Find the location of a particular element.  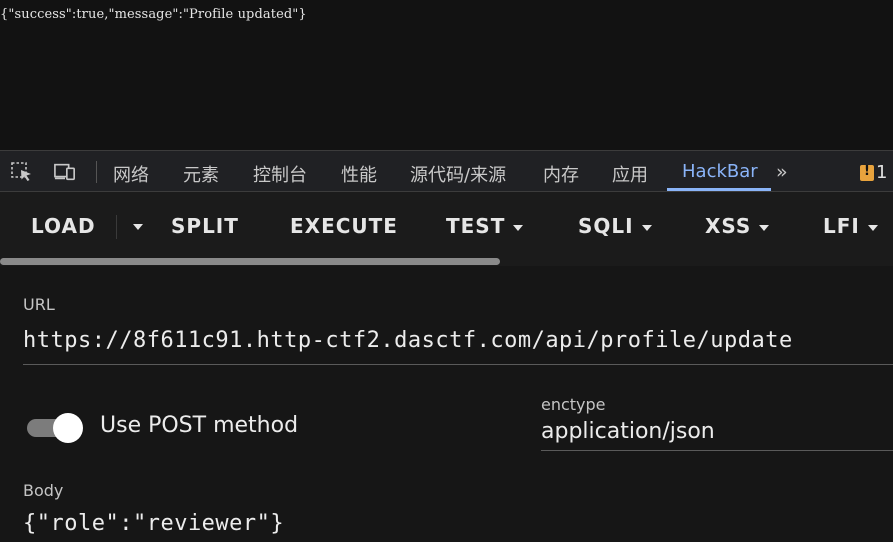

issues-counter: 1 is located at coordinates (873, 172).